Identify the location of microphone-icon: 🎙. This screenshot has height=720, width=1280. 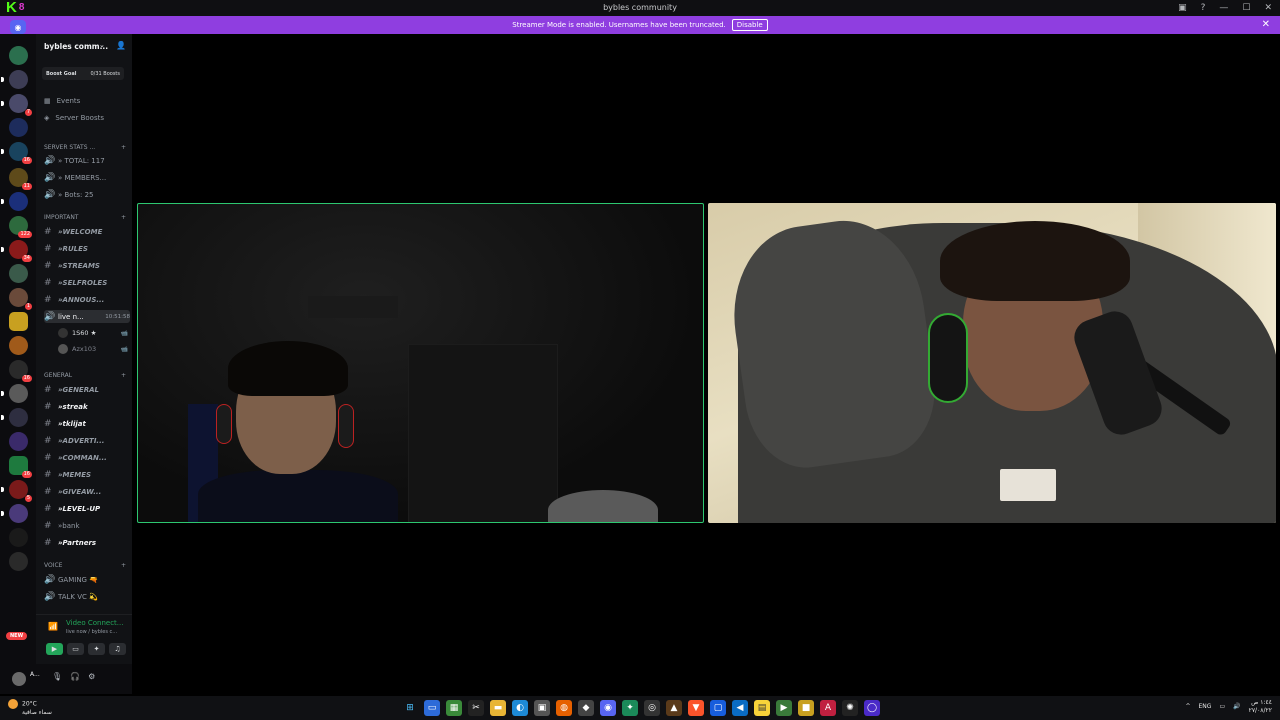
(57, 676).